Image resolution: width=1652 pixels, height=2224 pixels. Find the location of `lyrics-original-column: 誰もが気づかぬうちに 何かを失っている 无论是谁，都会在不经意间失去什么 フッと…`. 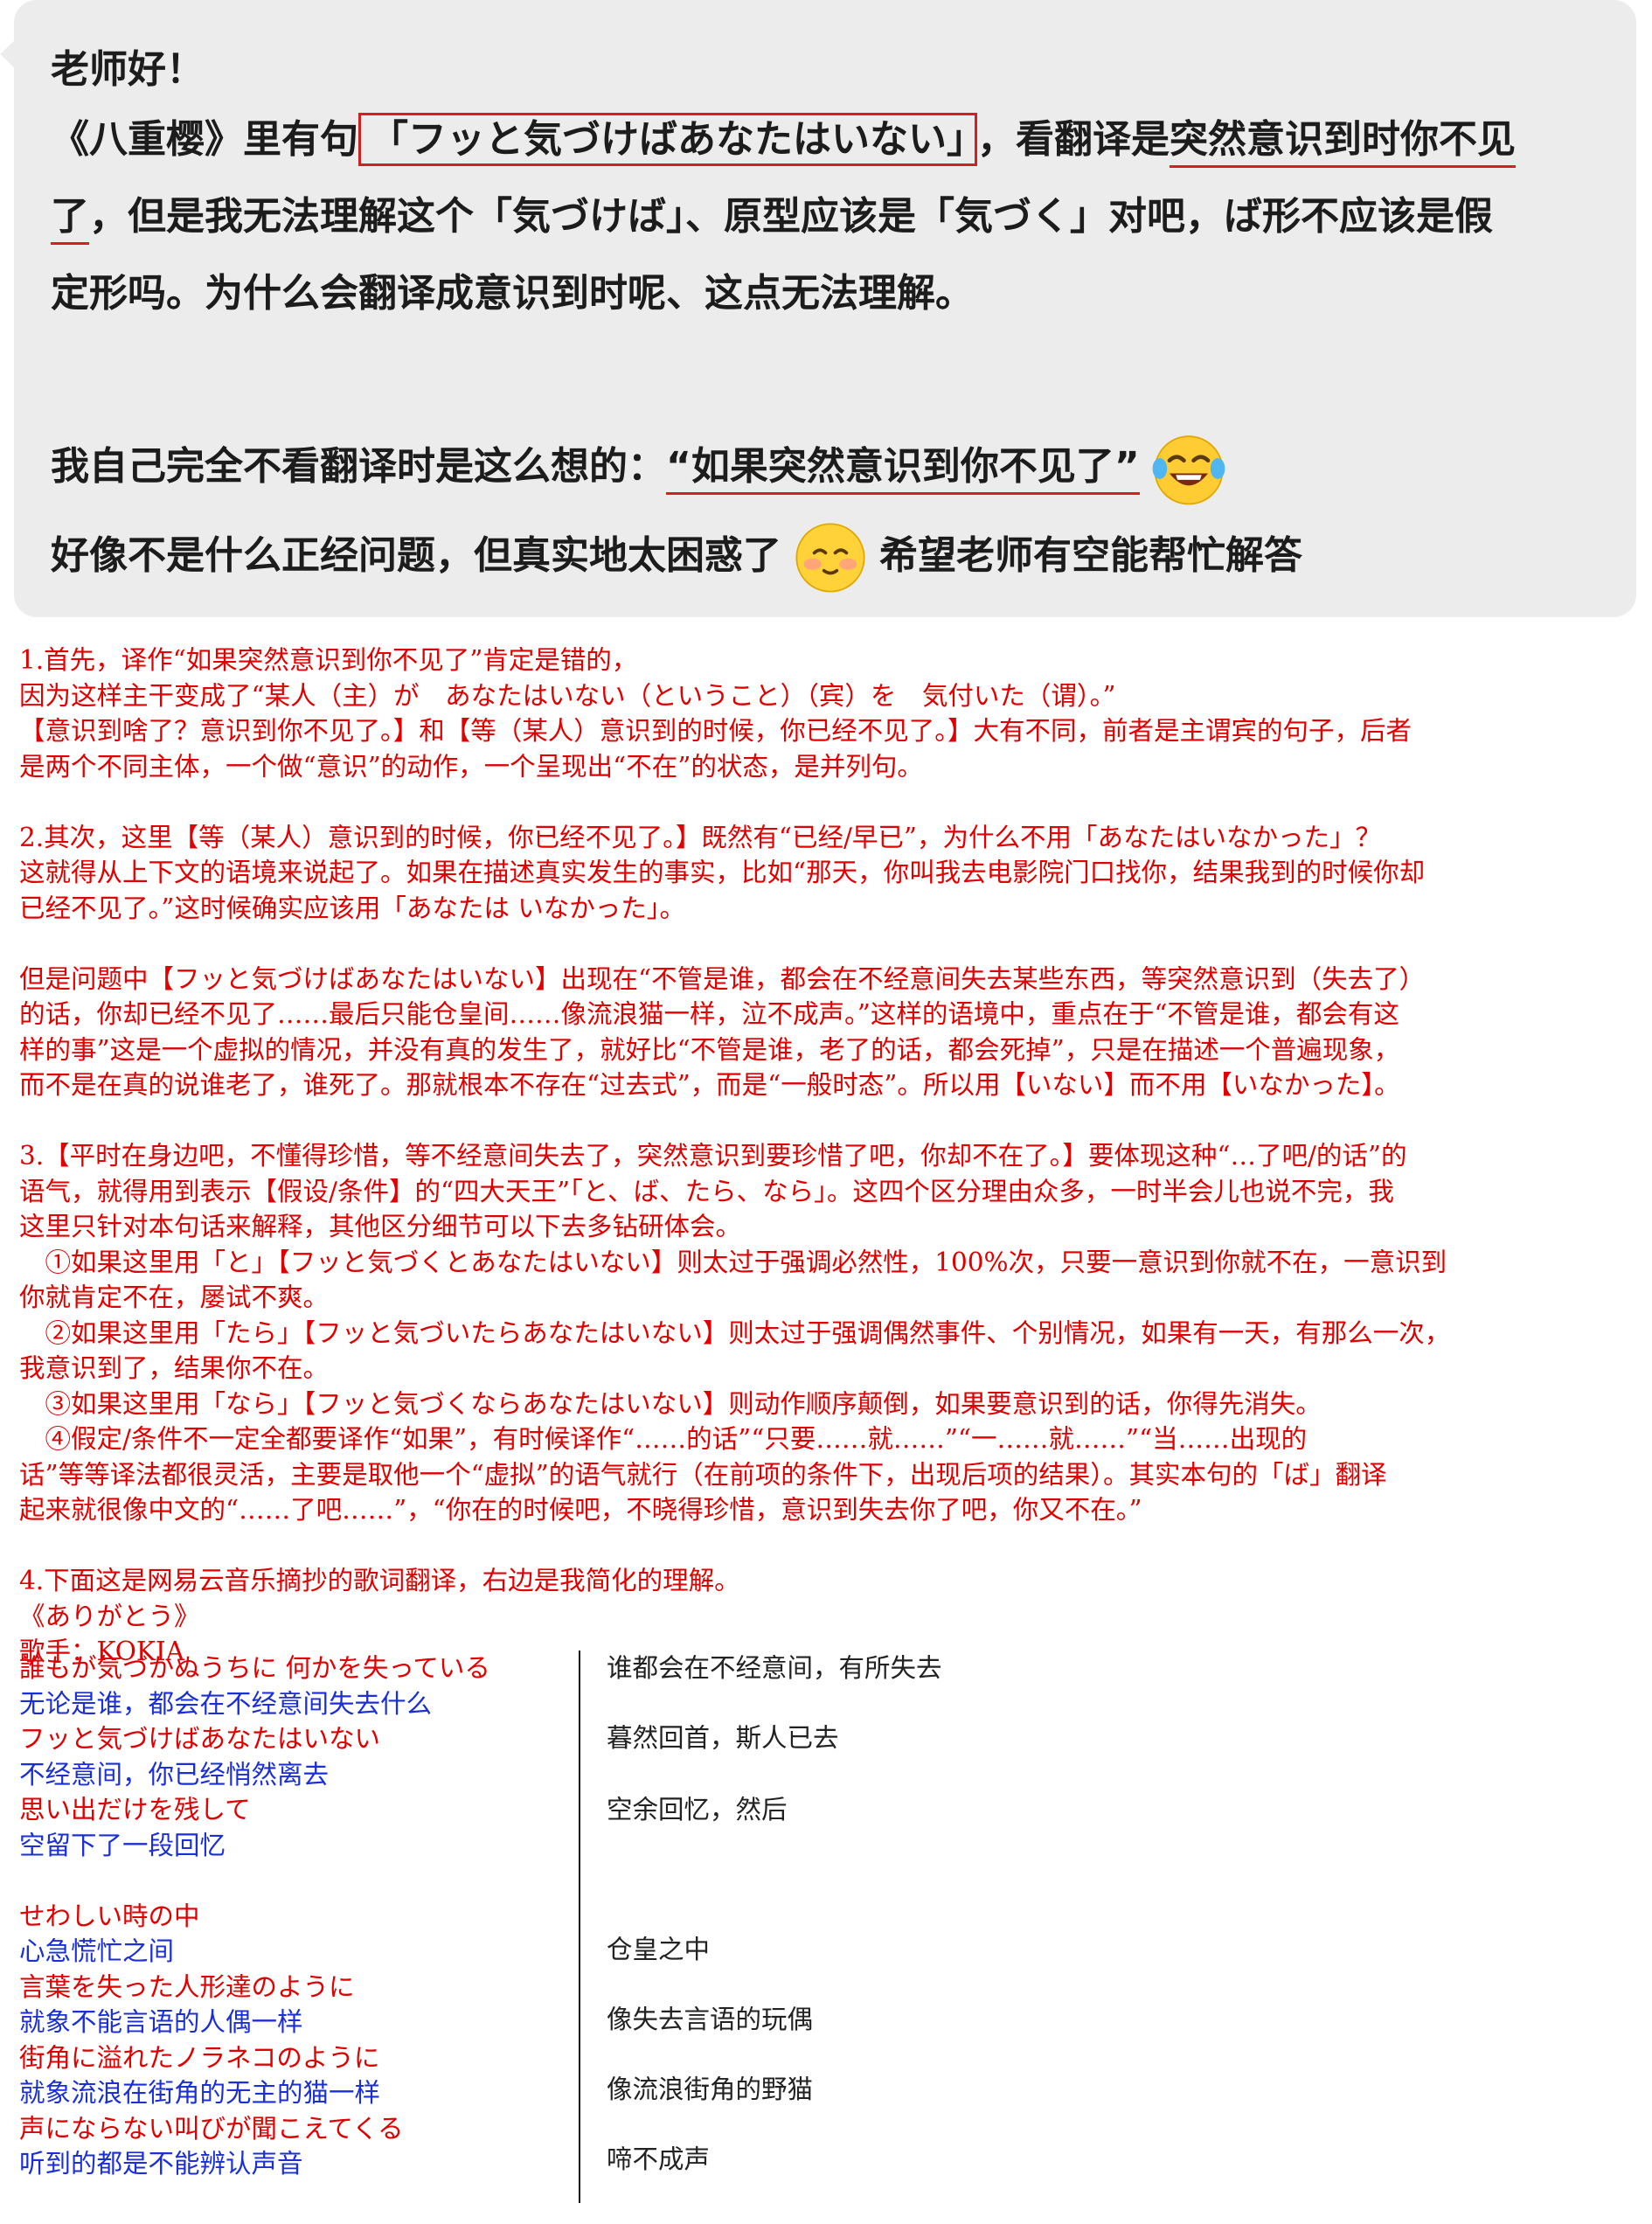

lyrics-original-column: 誰もが気づかぬうちに 何かを失っている 无论是谁，都会在不经意间失去什么 フッと… is located at coordinates (299, 1916).